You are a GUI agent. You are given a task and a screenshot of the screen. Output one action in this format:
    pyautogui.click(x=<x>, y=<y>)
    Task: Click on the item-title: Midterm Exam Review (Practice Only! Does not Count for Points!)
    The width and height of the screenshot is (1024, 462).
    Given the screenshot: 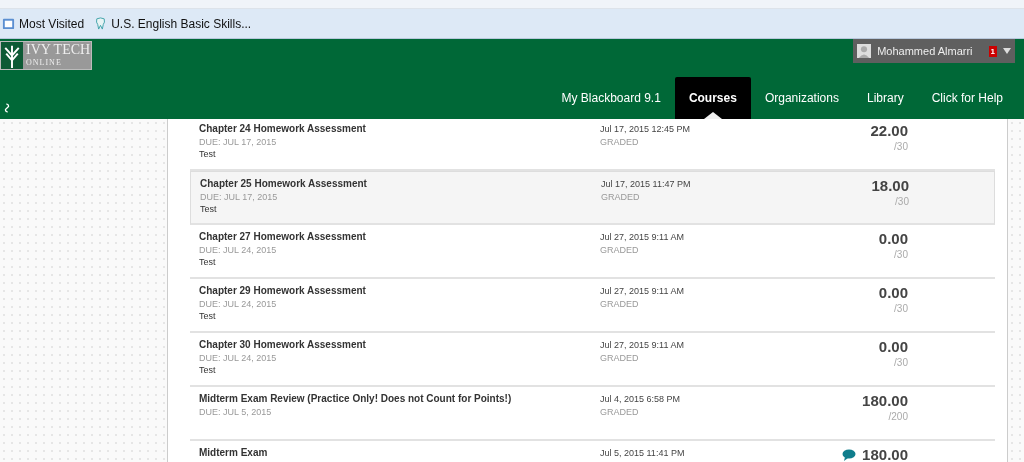 What is the action you would take?
    pyautogui.click(x=399, y=399)
    